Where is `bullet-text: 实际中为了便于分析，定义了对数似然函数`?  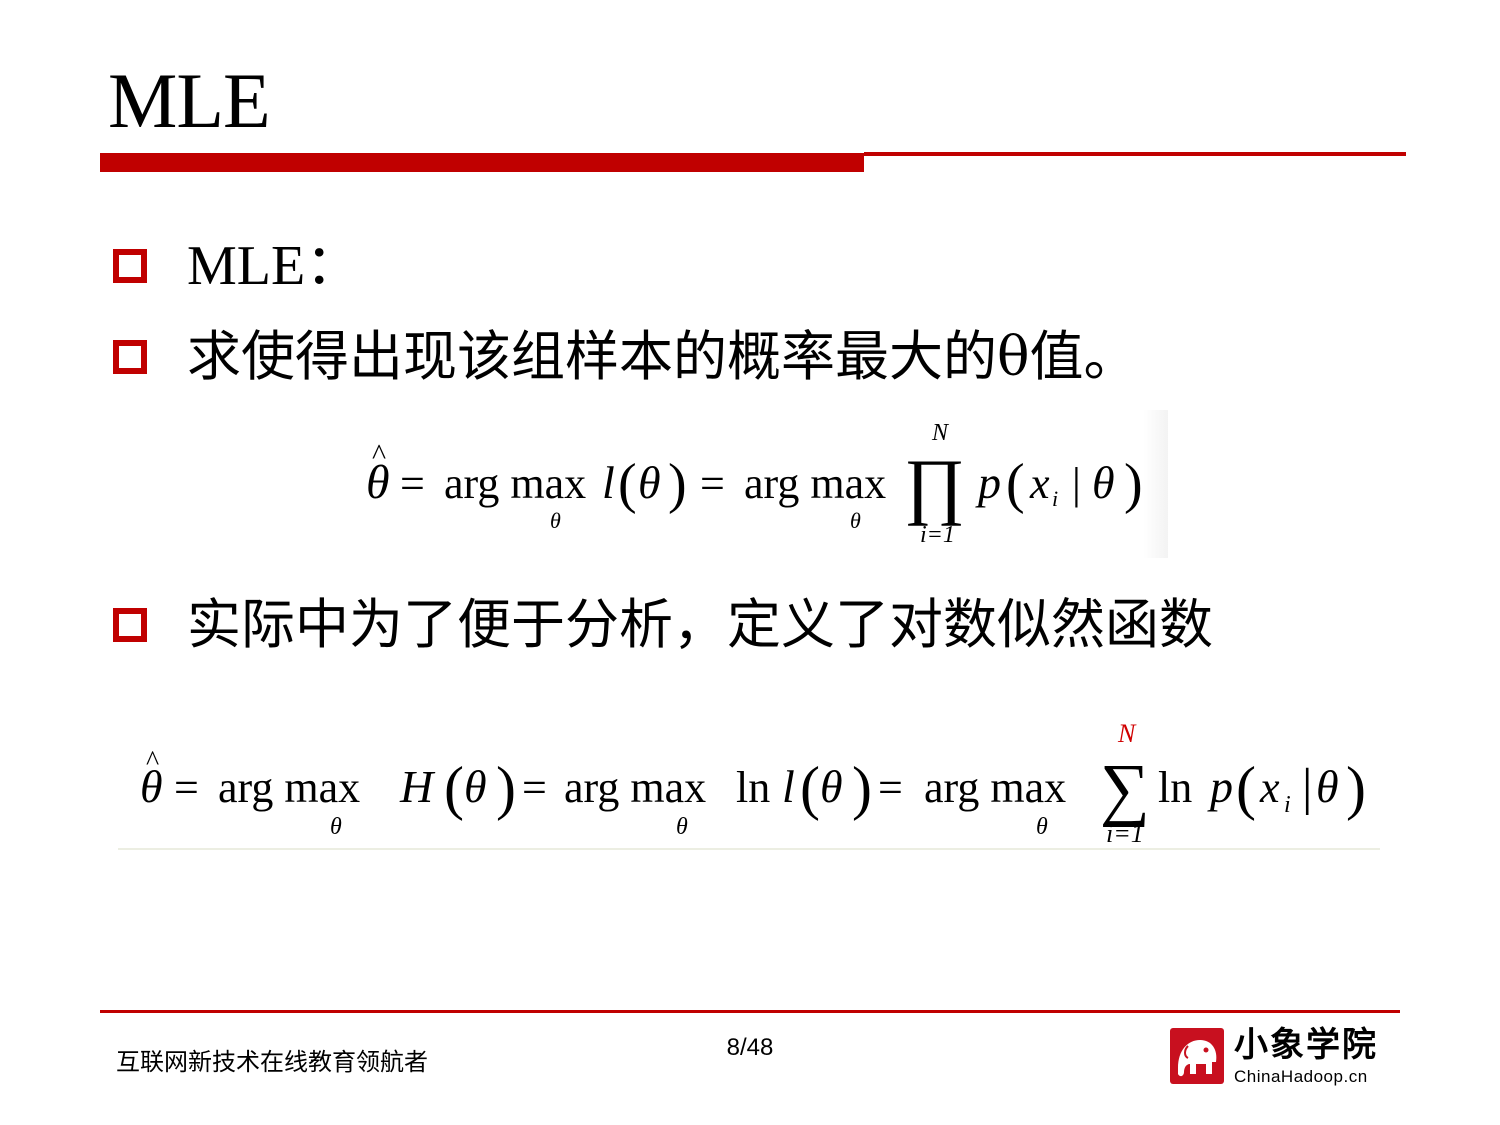
bullet-text: 实际中为了便于分析，定义了对数似然函数 is located at coordinates (700, 624).